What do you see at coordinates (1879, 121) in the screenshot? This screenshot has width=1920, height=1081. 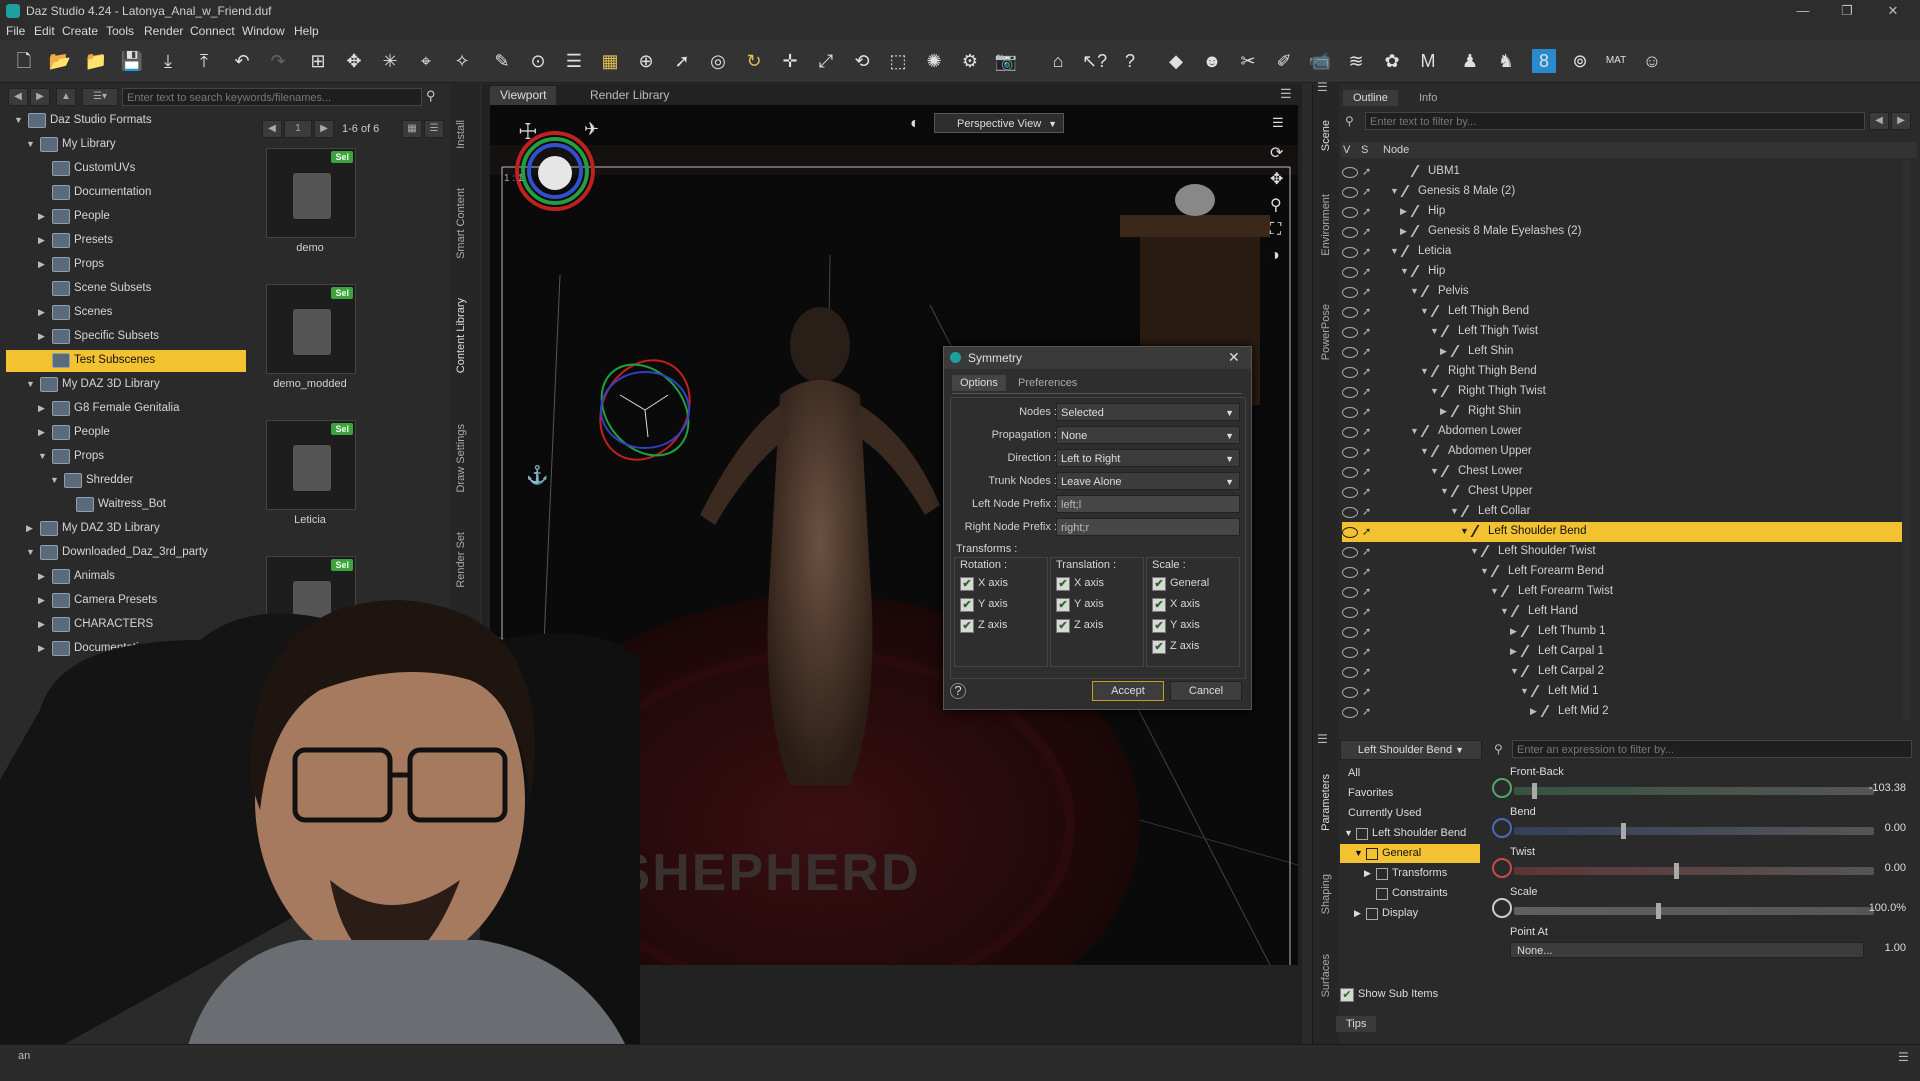 I see `filter-prev-icon: ◀` at bounding box center [1879, 121].